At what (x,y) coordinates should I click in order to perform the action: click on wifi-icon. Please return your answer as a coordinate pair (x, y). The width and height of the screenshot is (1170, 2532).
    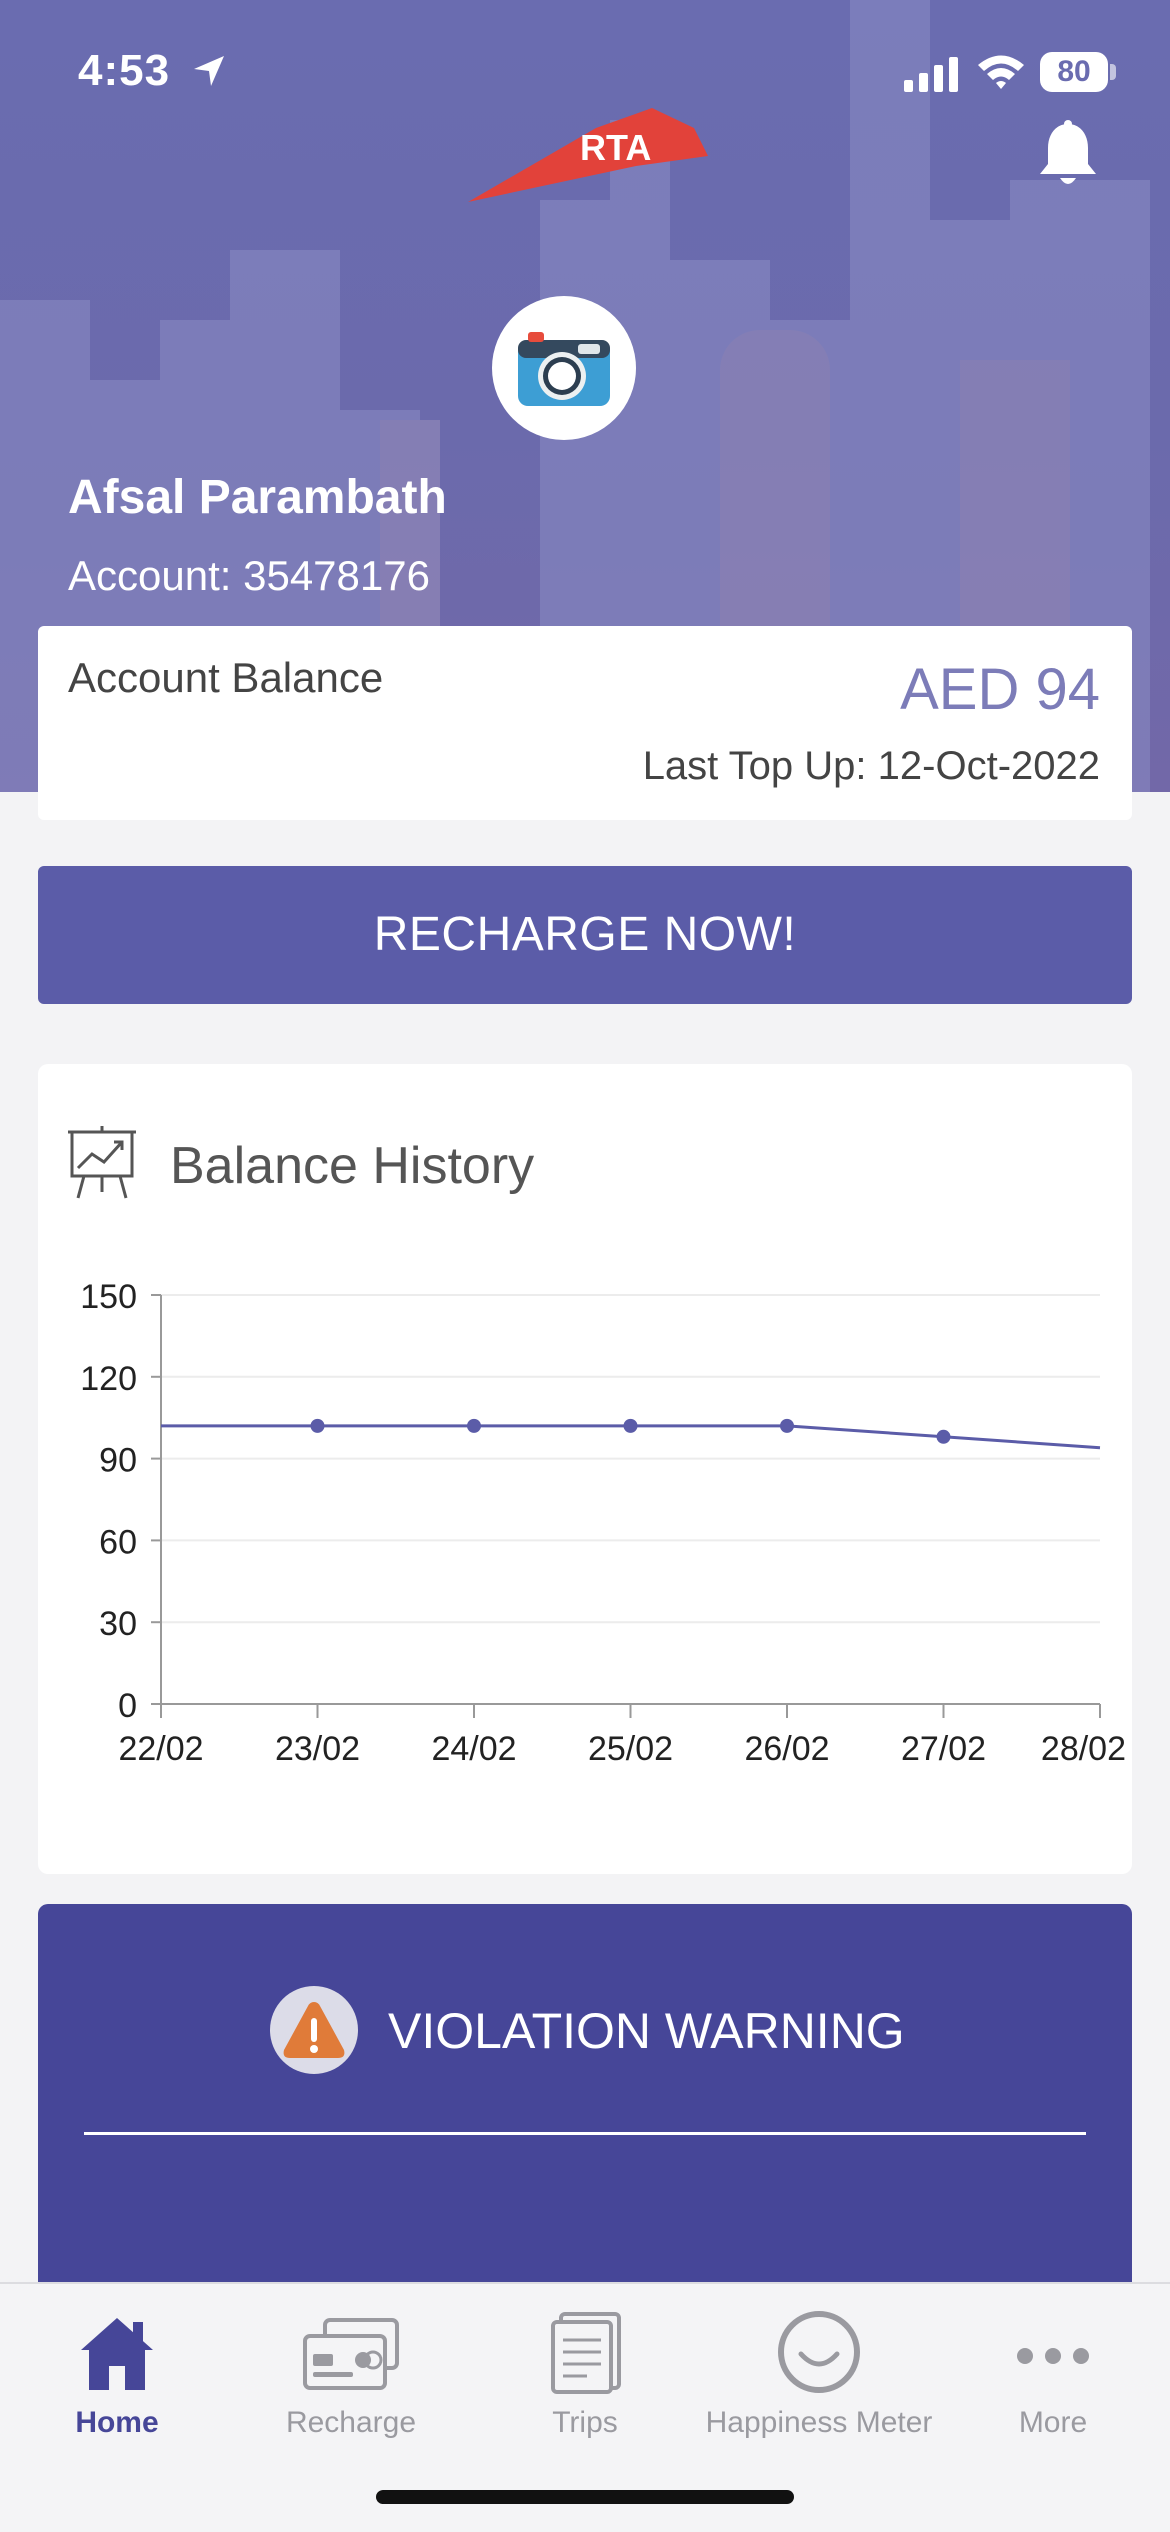
    Looking at the image, I should click on (1001, 72).